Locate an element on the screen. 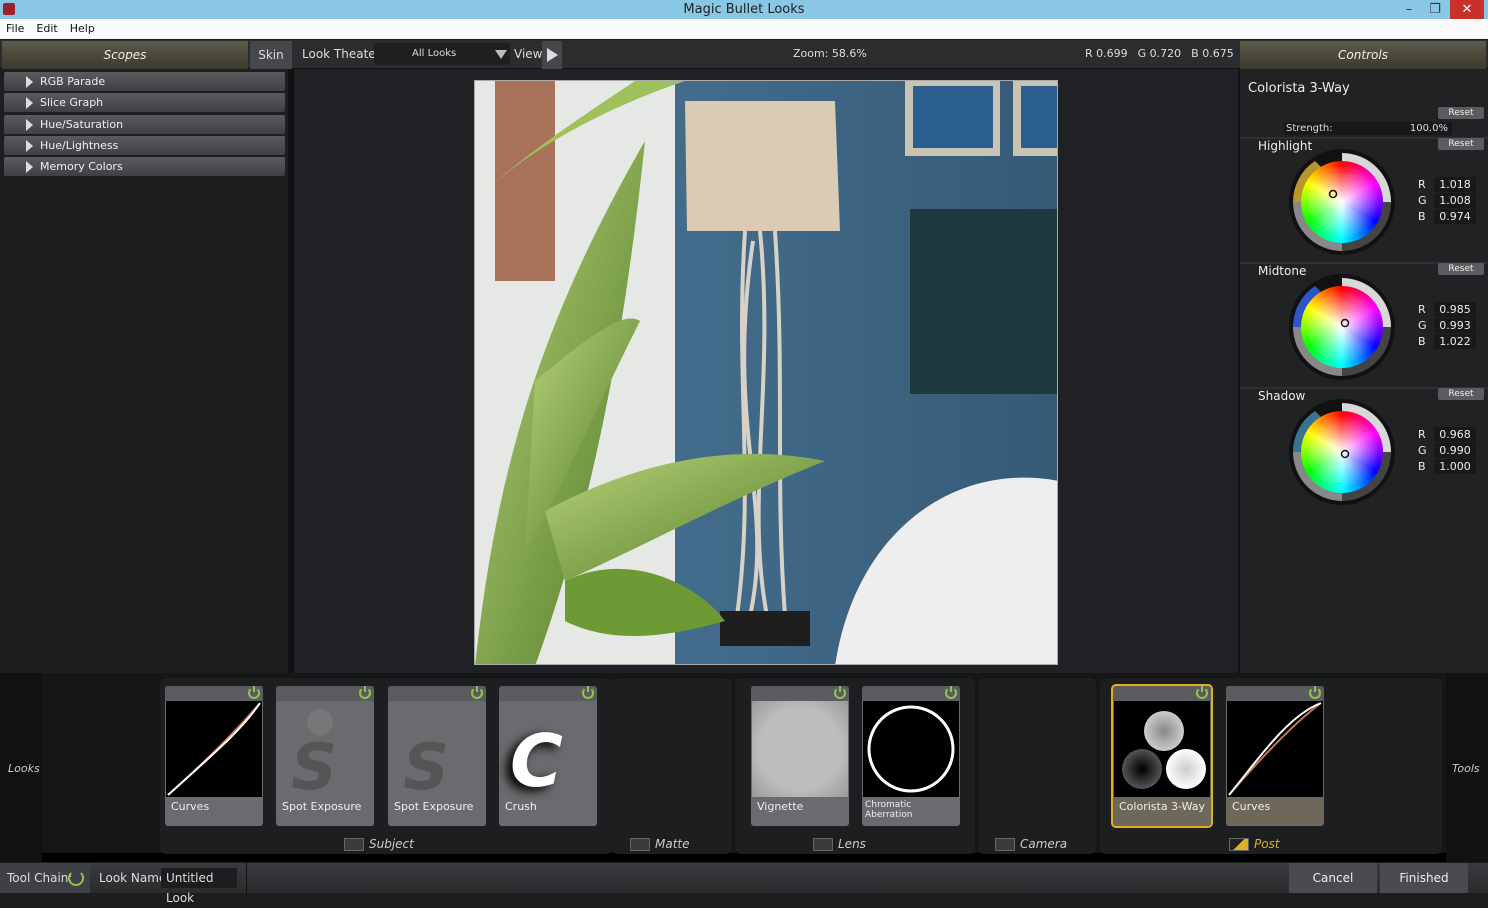 Image resolution: width=1488 pixels, height=908 pixels. group-label-lens: Lens is located at coordinates (839, 844).